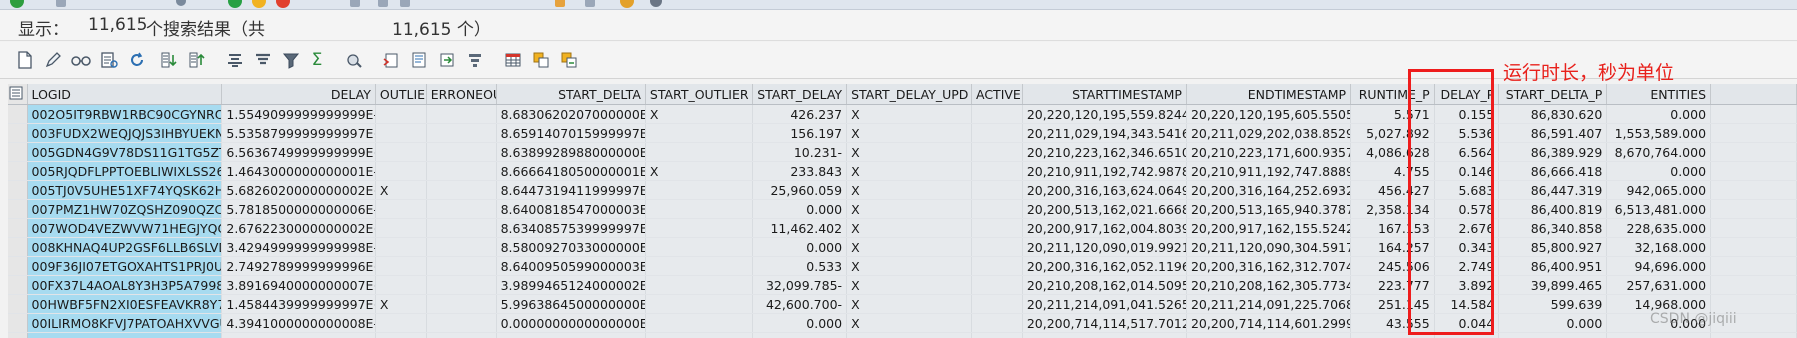 This screenshot has height=338, width=1797. I want to click on cell-endtimestamp: 20,210,223,171,600.9357540, so click(1269, 152).